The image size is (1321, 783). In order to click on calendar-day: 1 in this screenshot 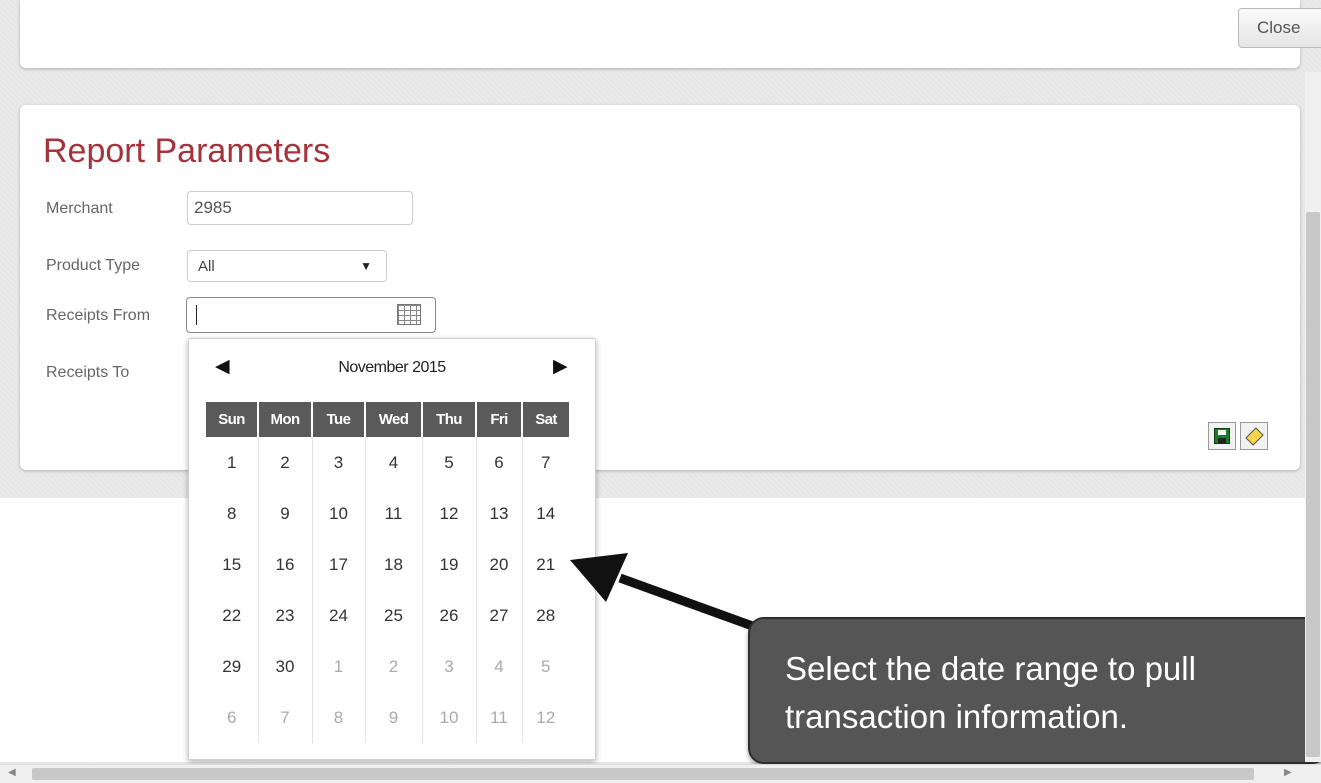, I will do `click(232, 462)`.